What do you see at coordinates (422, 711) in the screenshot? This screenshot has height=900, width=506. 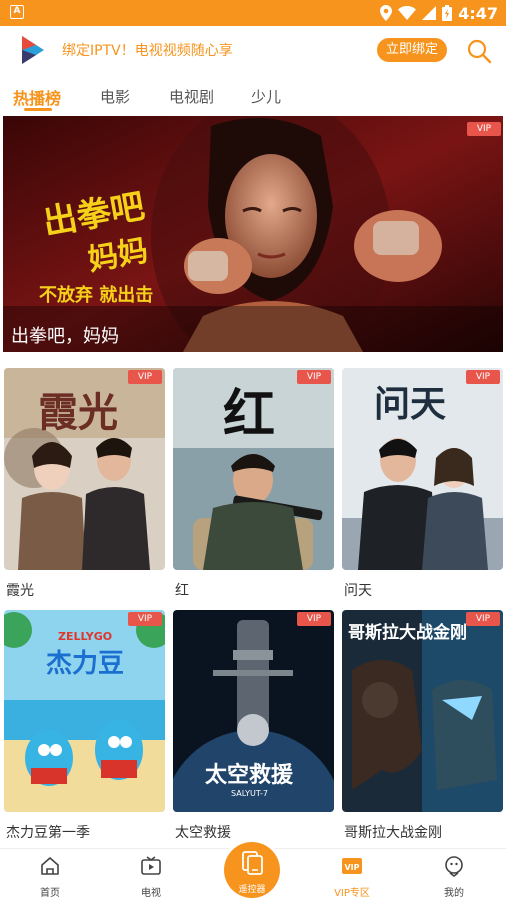 I see `poster-image: 哥斯拉大战金刚` at bounding box center [422, 711].